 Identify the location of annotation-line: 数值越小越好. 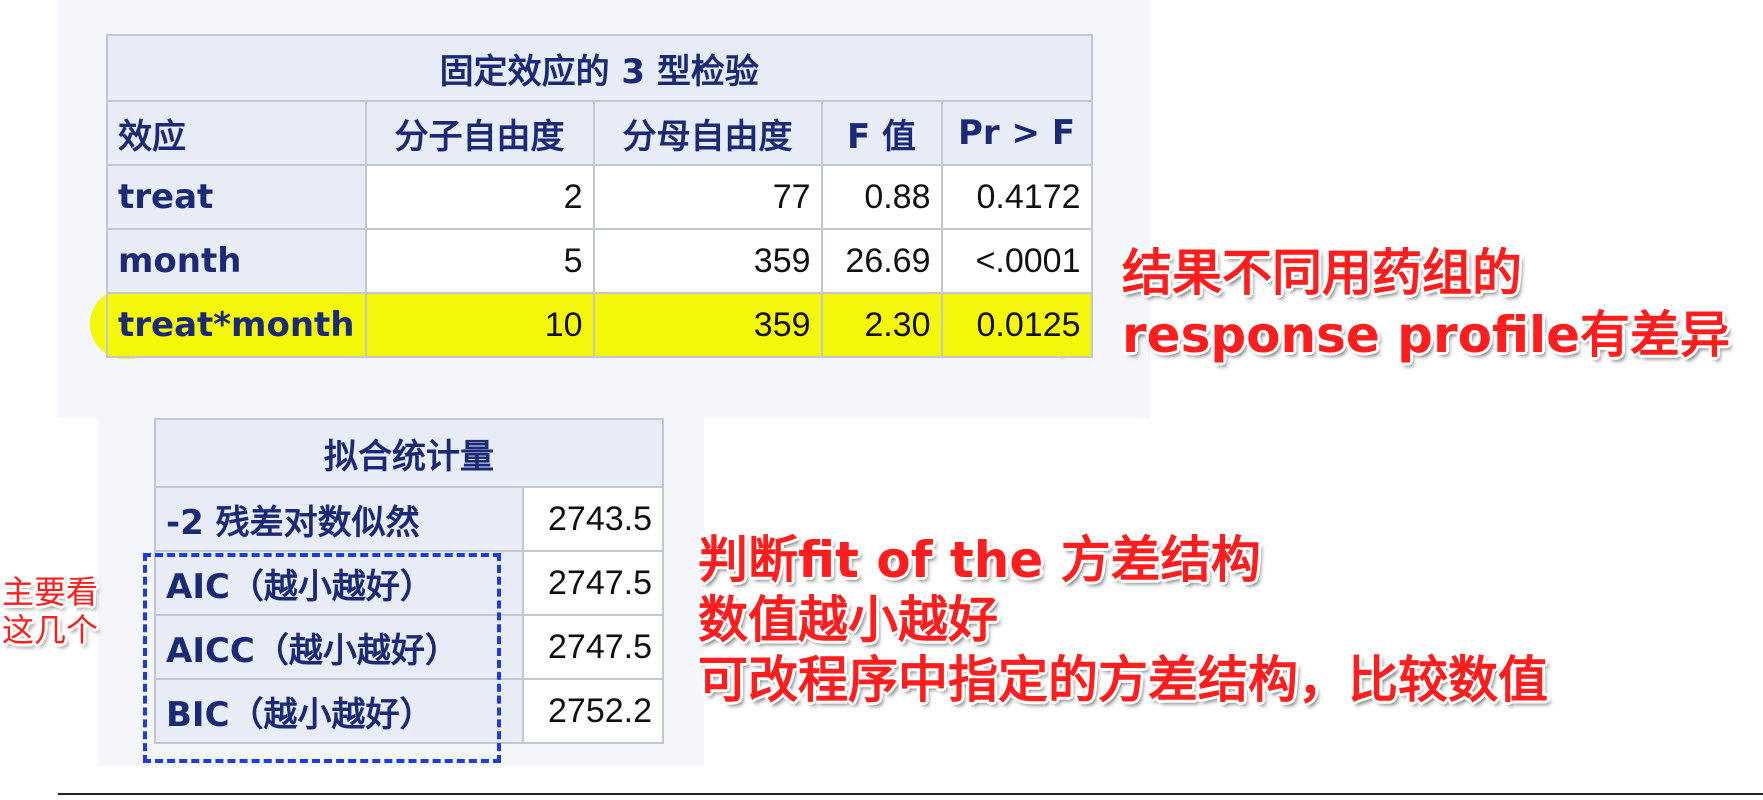
(848, 620).